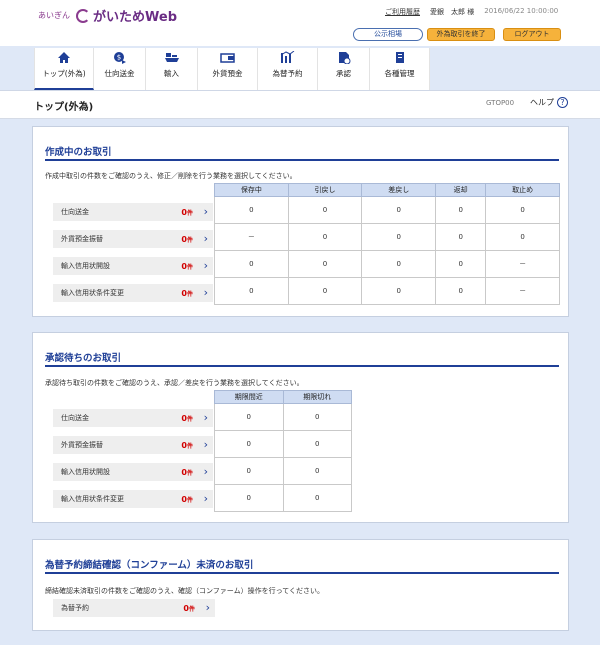  Describe the element at coordinates (461, 190) in the screenshot. I see `column-header: 返却` at that location.